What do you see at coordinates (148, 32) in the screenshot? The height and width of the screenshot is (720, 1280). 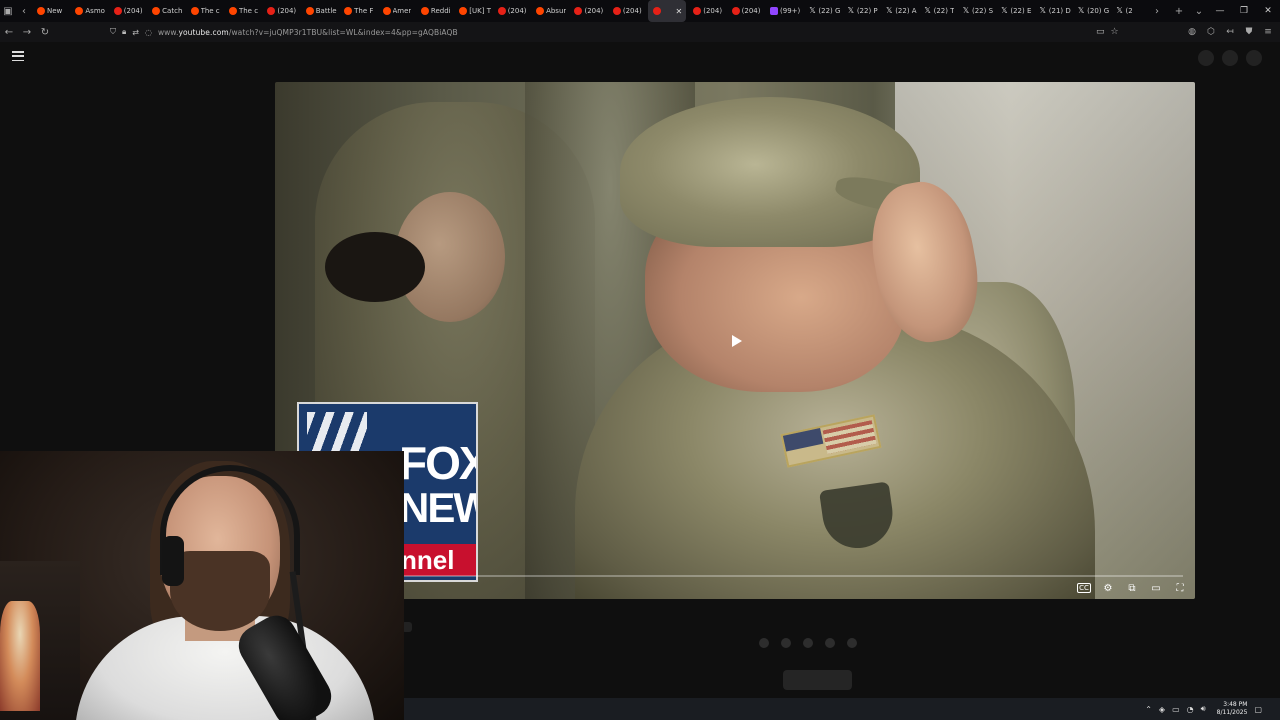 I see `tracking-icon: ◌` at bounding box center [148, 32].